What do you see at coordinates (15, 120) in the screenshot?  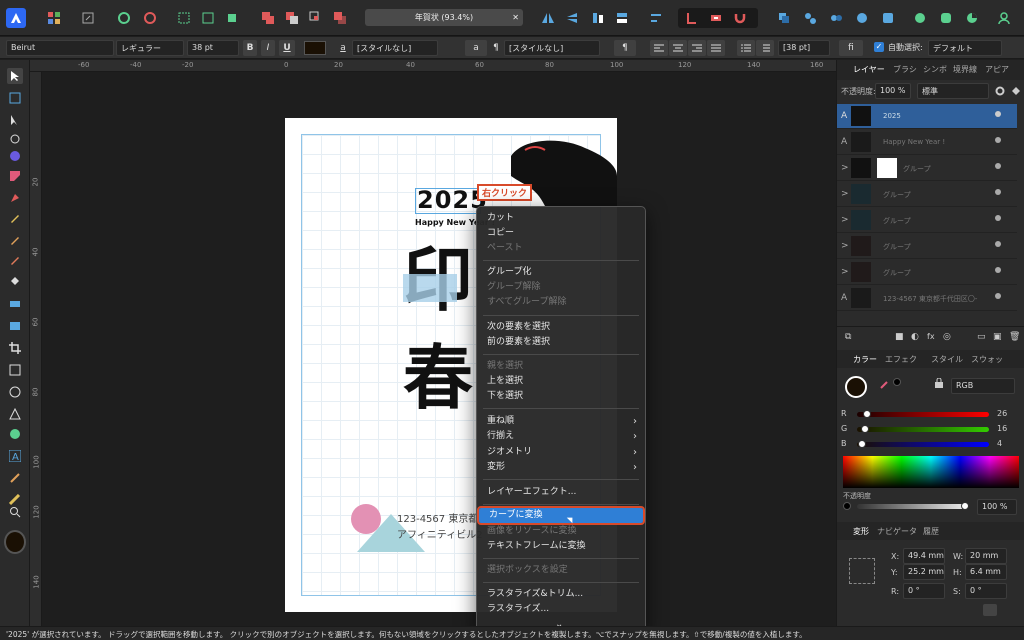 I see `node-tool-icon` at bounding box center [15, 120].